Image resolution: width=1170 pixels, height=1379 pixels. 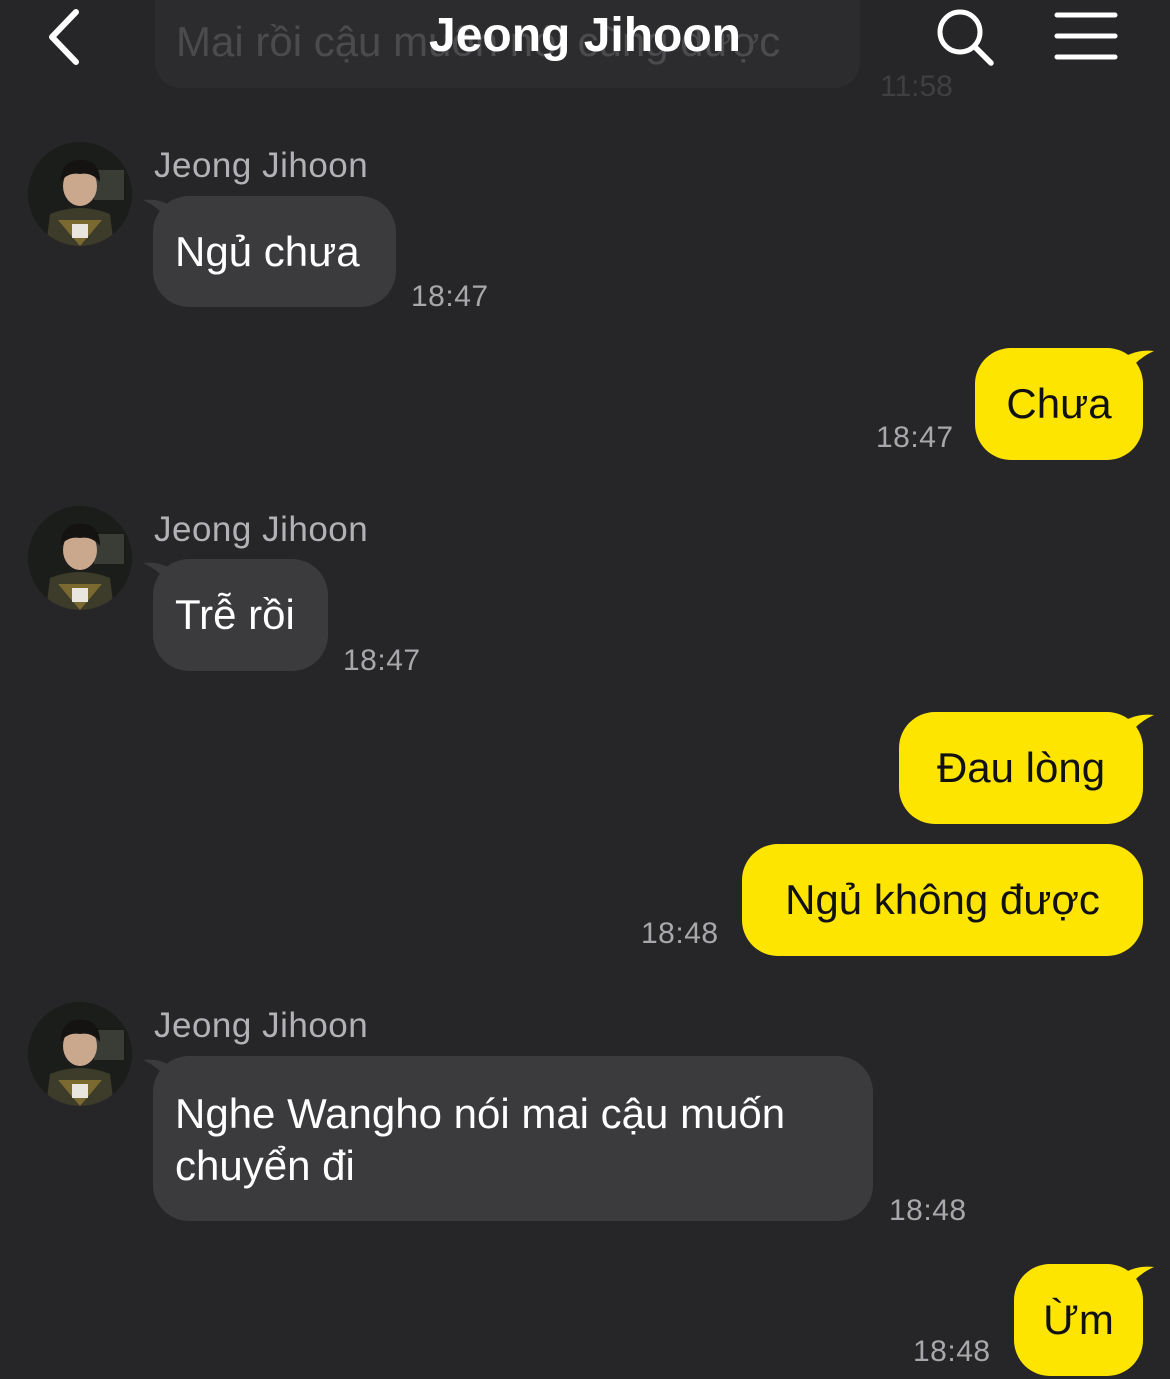 What do you see at coordinates (480, 1139) in the screenshot?
I see `message-text: Nghe Wangho nói mai cậu muốn chuyển đi` at bounding box center [480, 1139].